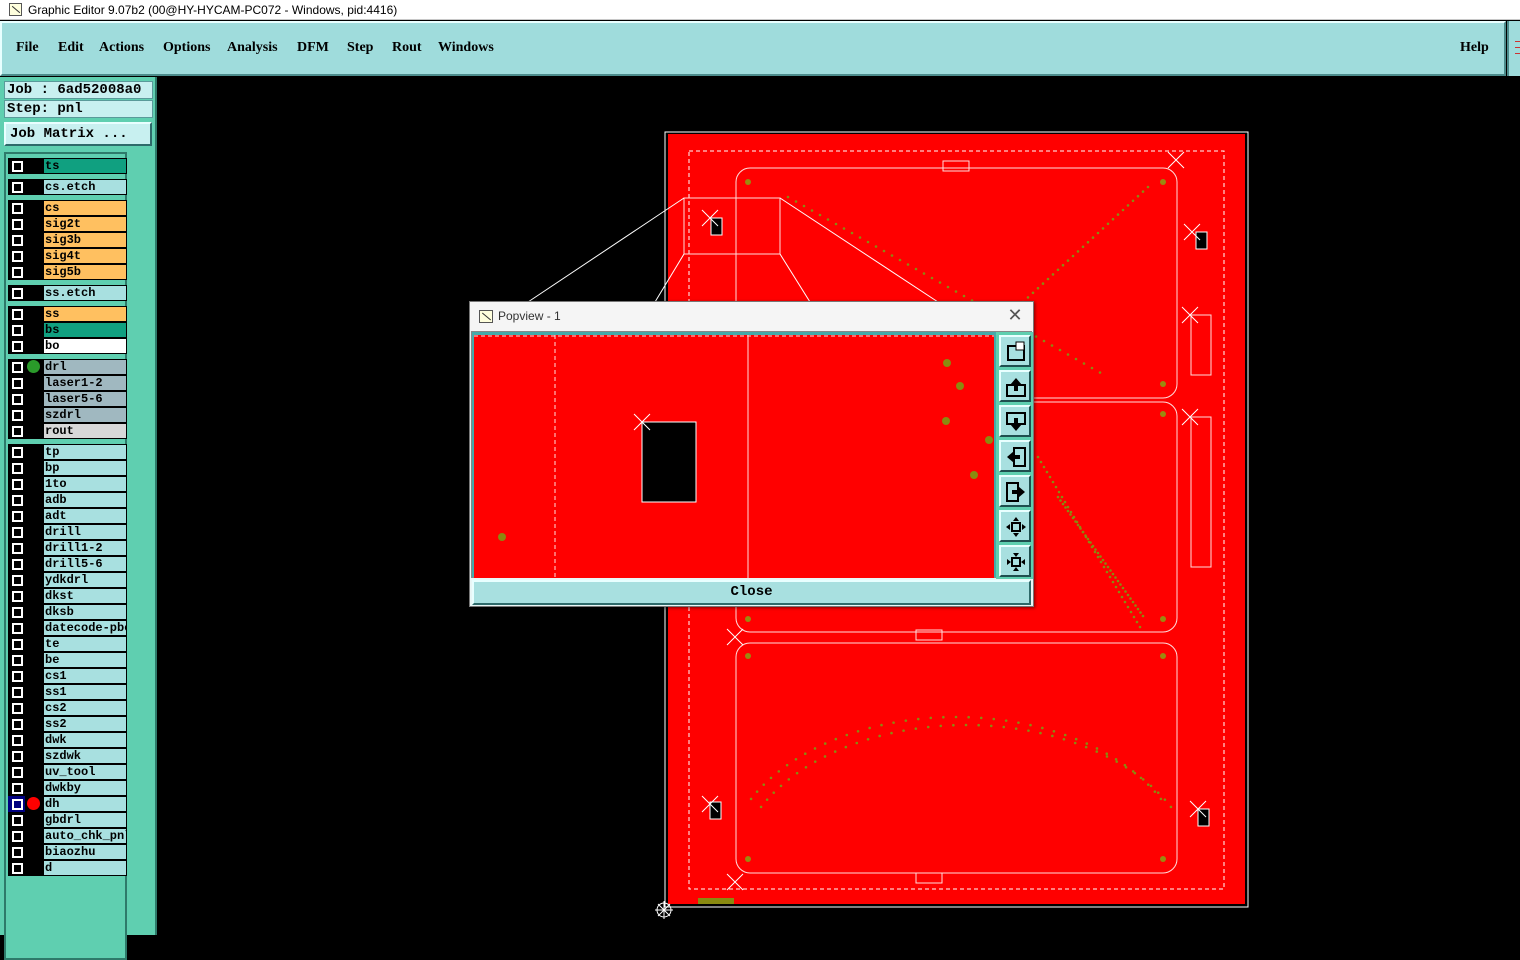 The image size is (1520, 960). What do you see at coordinates (85, 166) in the screenshot?
I see `layer-name: ts` at bounding box center [85, 166].